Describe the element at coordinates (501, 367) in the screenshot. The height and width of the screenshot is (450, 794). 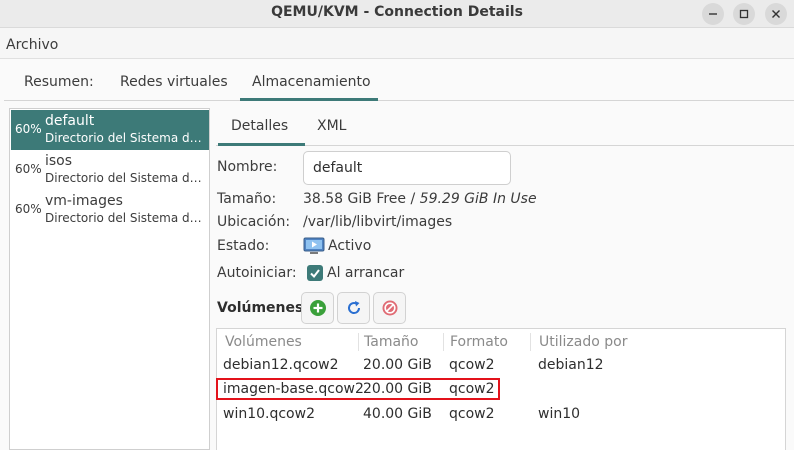
I see `table-row: debian12.qcow2 20.00 GiB qcow2 debian12` at that location.